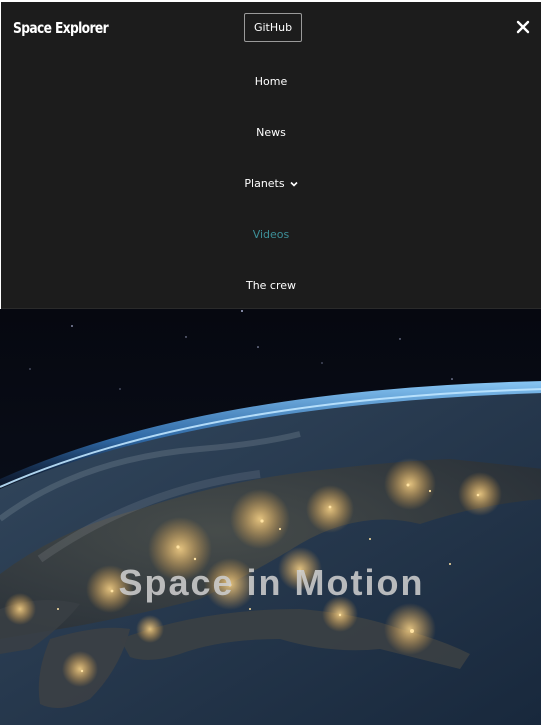 This screenshot has height=725, width=543. I want to click on nav-item-the-crew: The crew, so click(271, 285).